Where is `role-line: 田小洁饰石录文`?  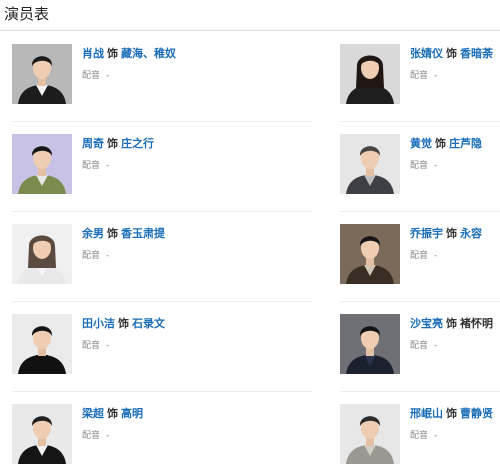
role-line: 田小洁饰石录文 is located at coordinates (123, 324).